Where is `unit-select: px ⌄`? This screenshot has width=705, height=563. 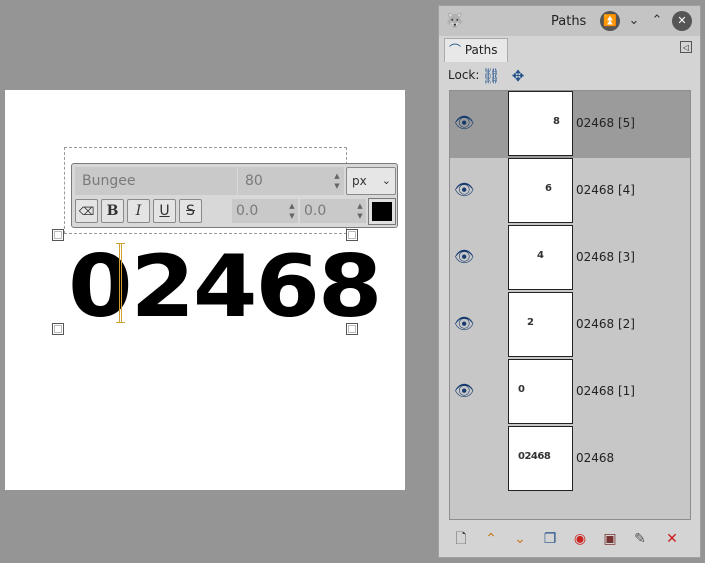 unit-select: px ⌄ is located at coordinates (371, 181).